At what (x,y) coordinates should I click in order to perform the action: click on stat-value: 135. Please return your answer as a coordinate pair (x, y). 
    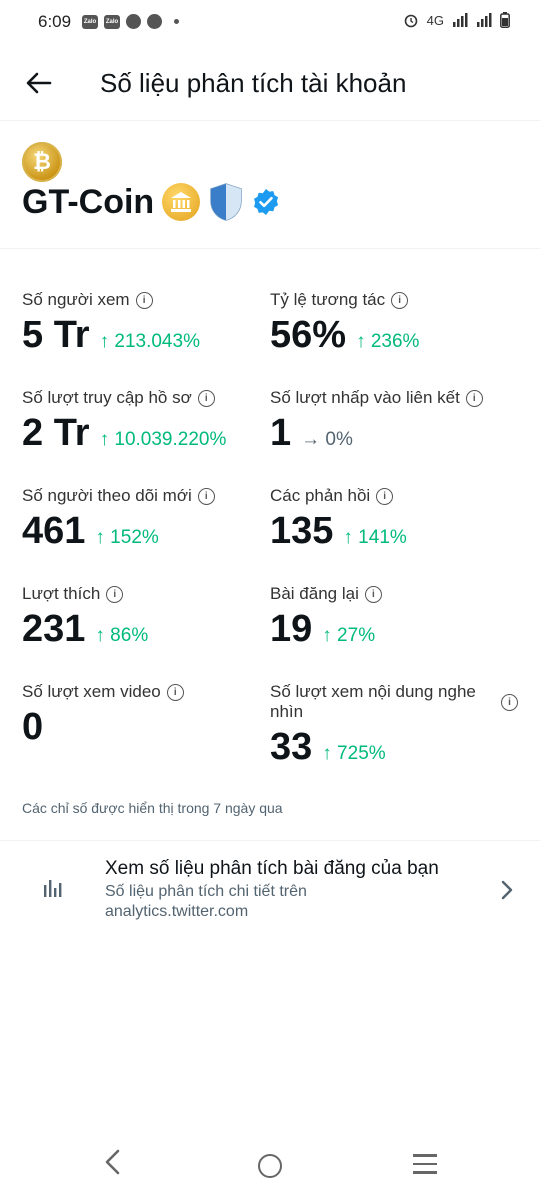
    Looking at the image, I should click on (302, 531).